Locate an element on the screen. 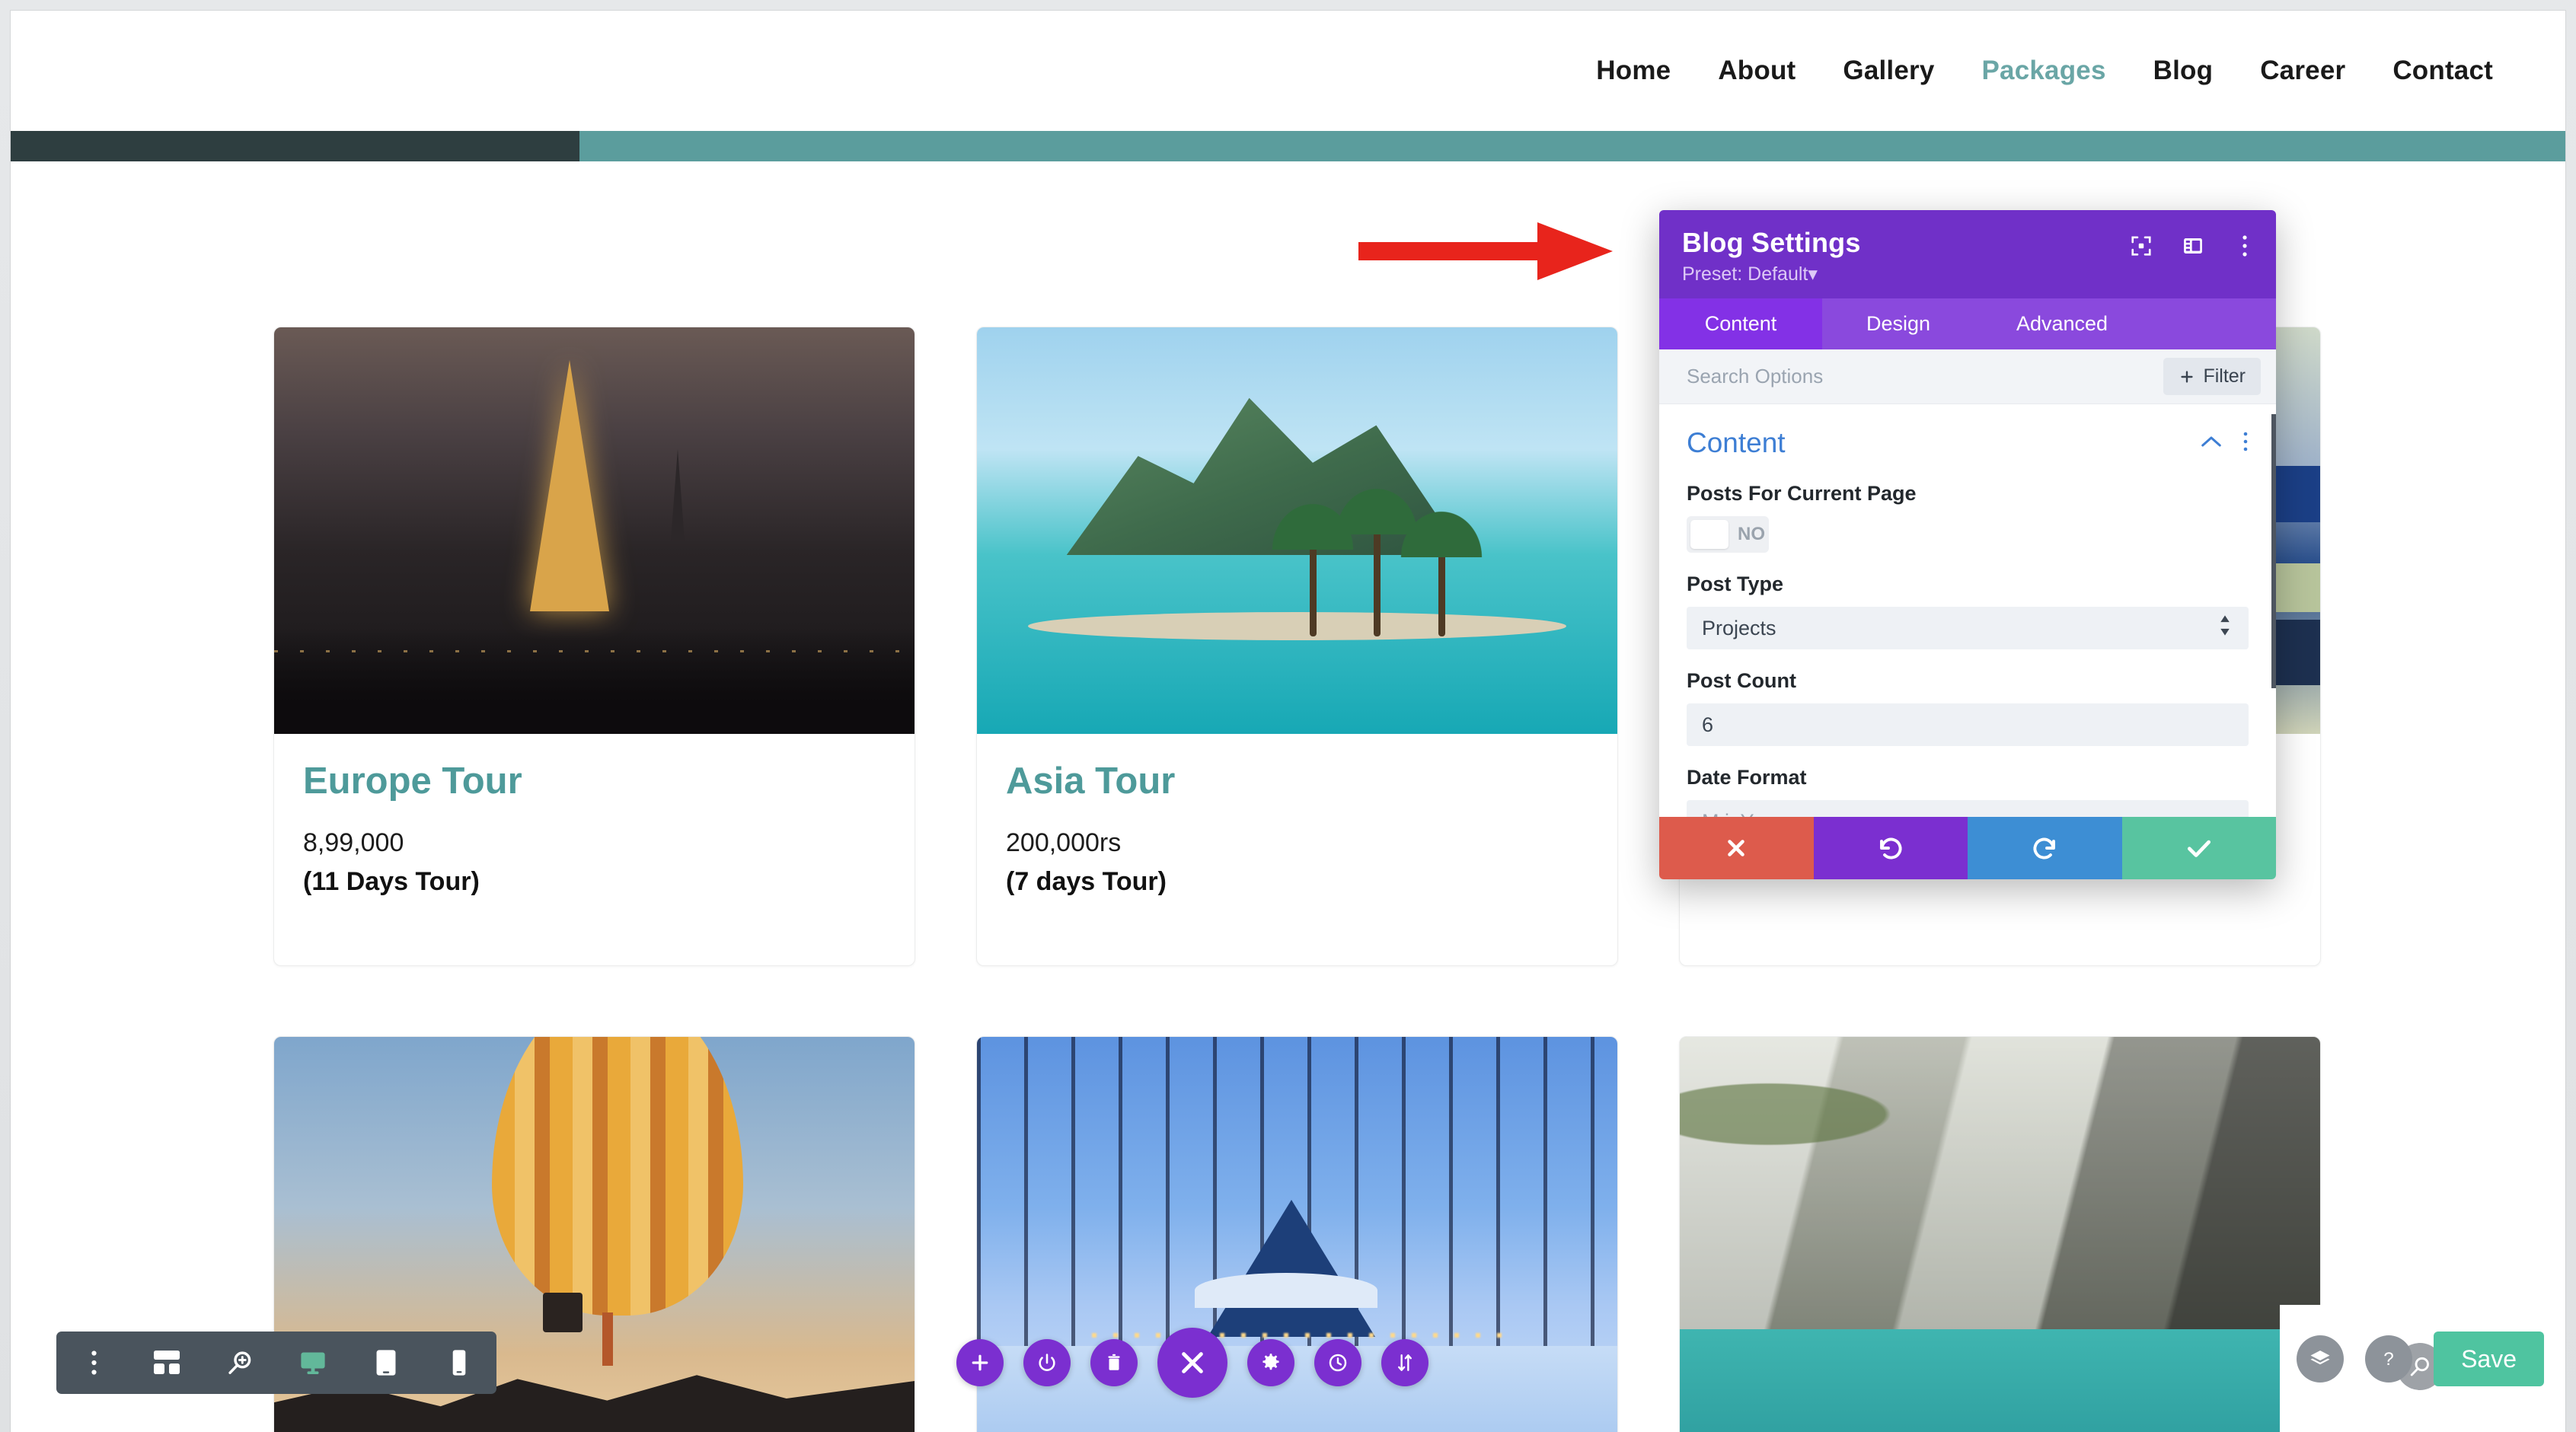 This screenshot has width=2576, height=1432. fullscreen-icon is located at coordinates (2141, 245).